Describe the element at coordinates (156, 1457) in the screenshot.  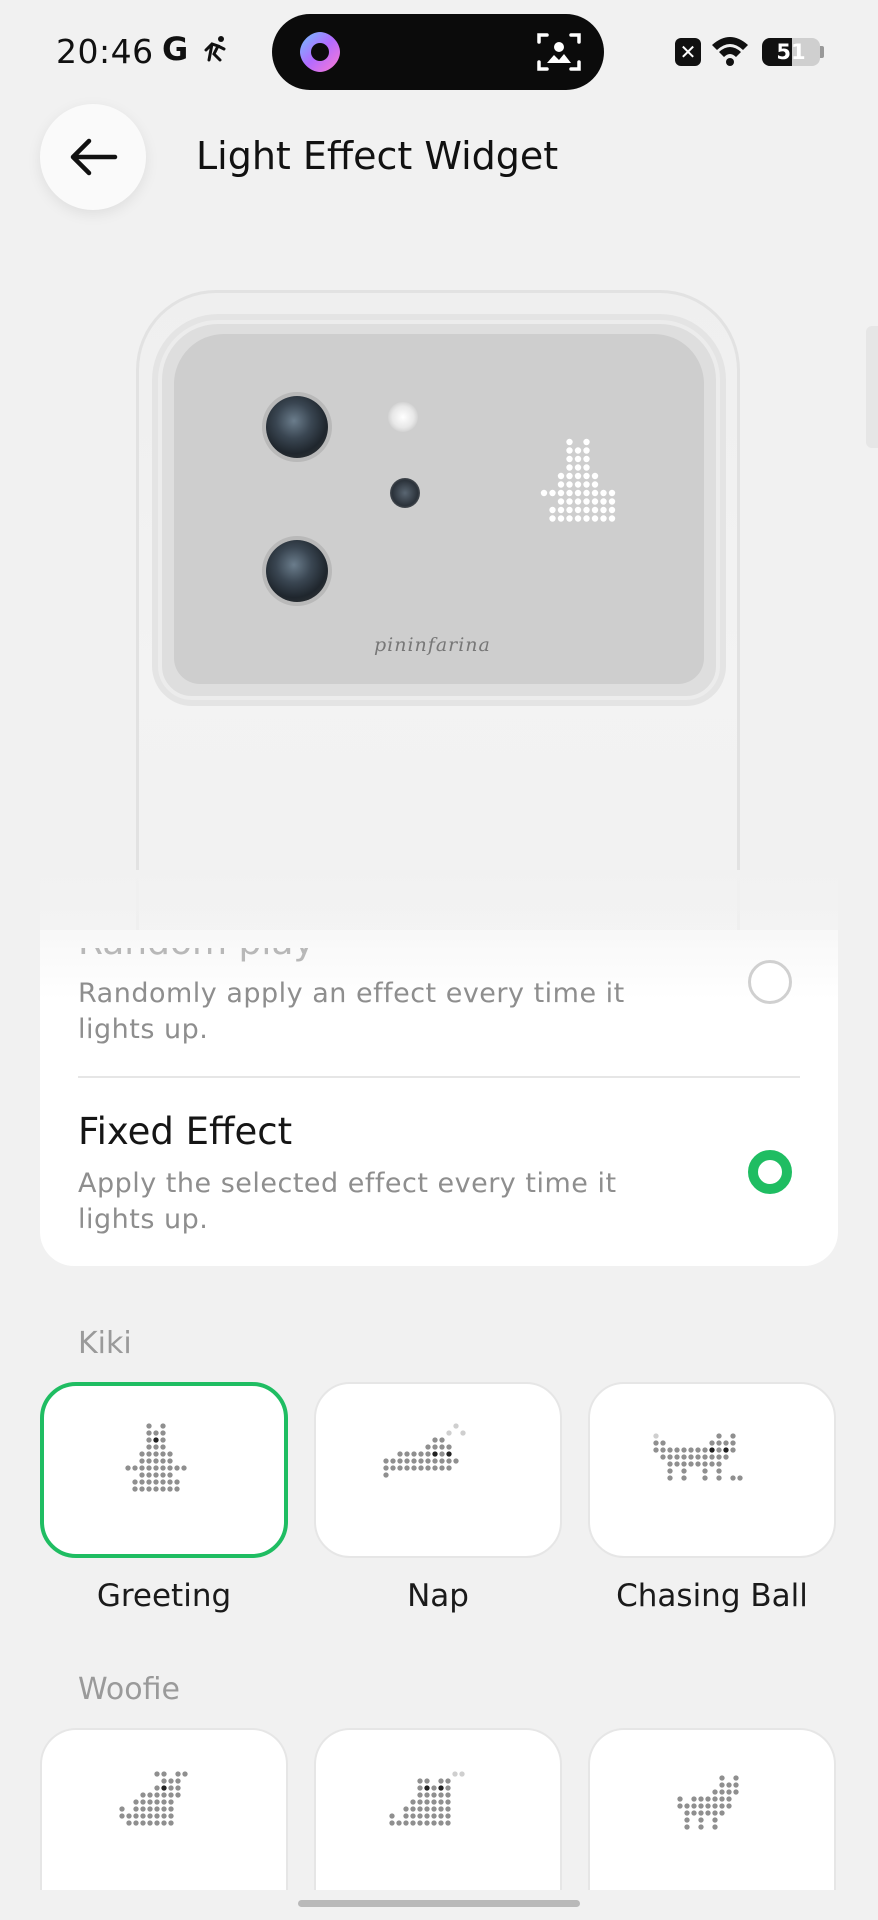
I see `cat-greeting-icon` at that location.